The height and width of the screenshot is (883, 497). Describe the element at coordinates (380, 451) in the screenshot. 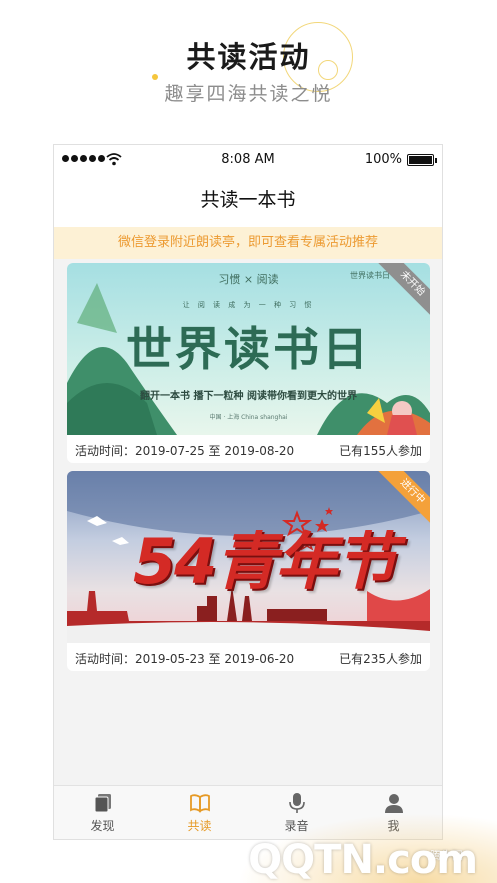

I see `participant-count: 已有155人参加` at that location.